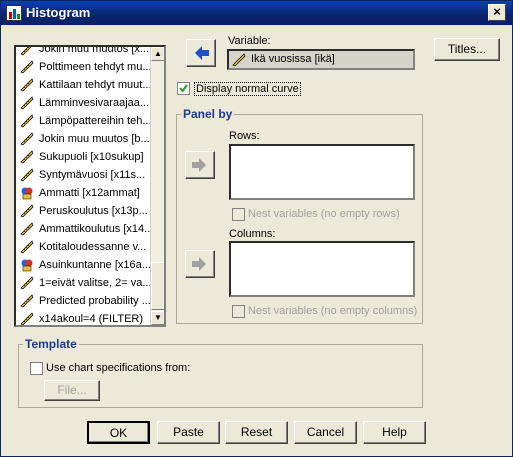  Describe the element at coordinates (89, 193) in the screenshot. I see `list-item-label: Ammatti [x12ammat]` at that location.